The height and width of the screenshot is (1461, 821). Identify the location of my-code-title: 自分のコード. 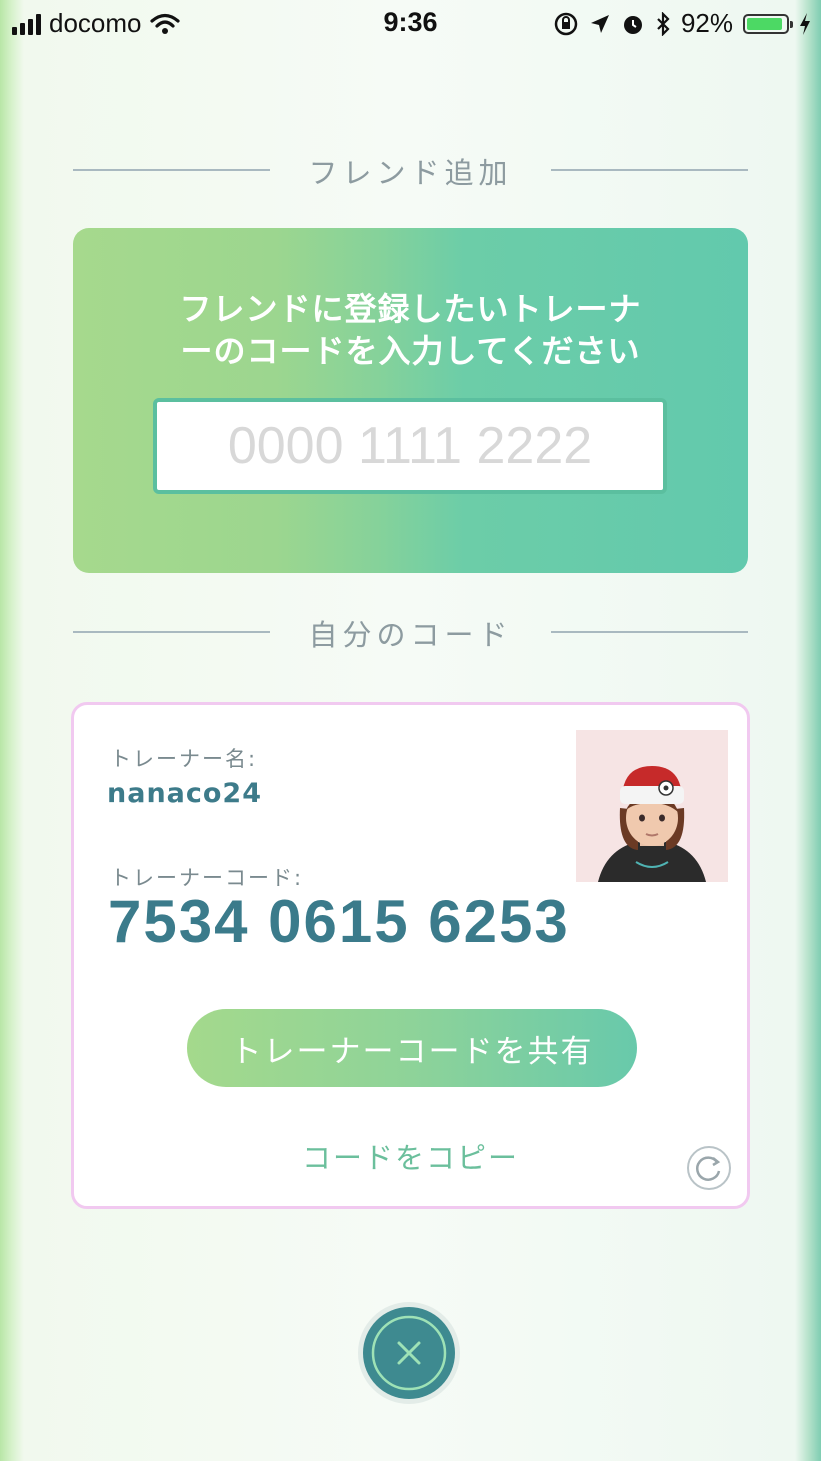
(410, 635).